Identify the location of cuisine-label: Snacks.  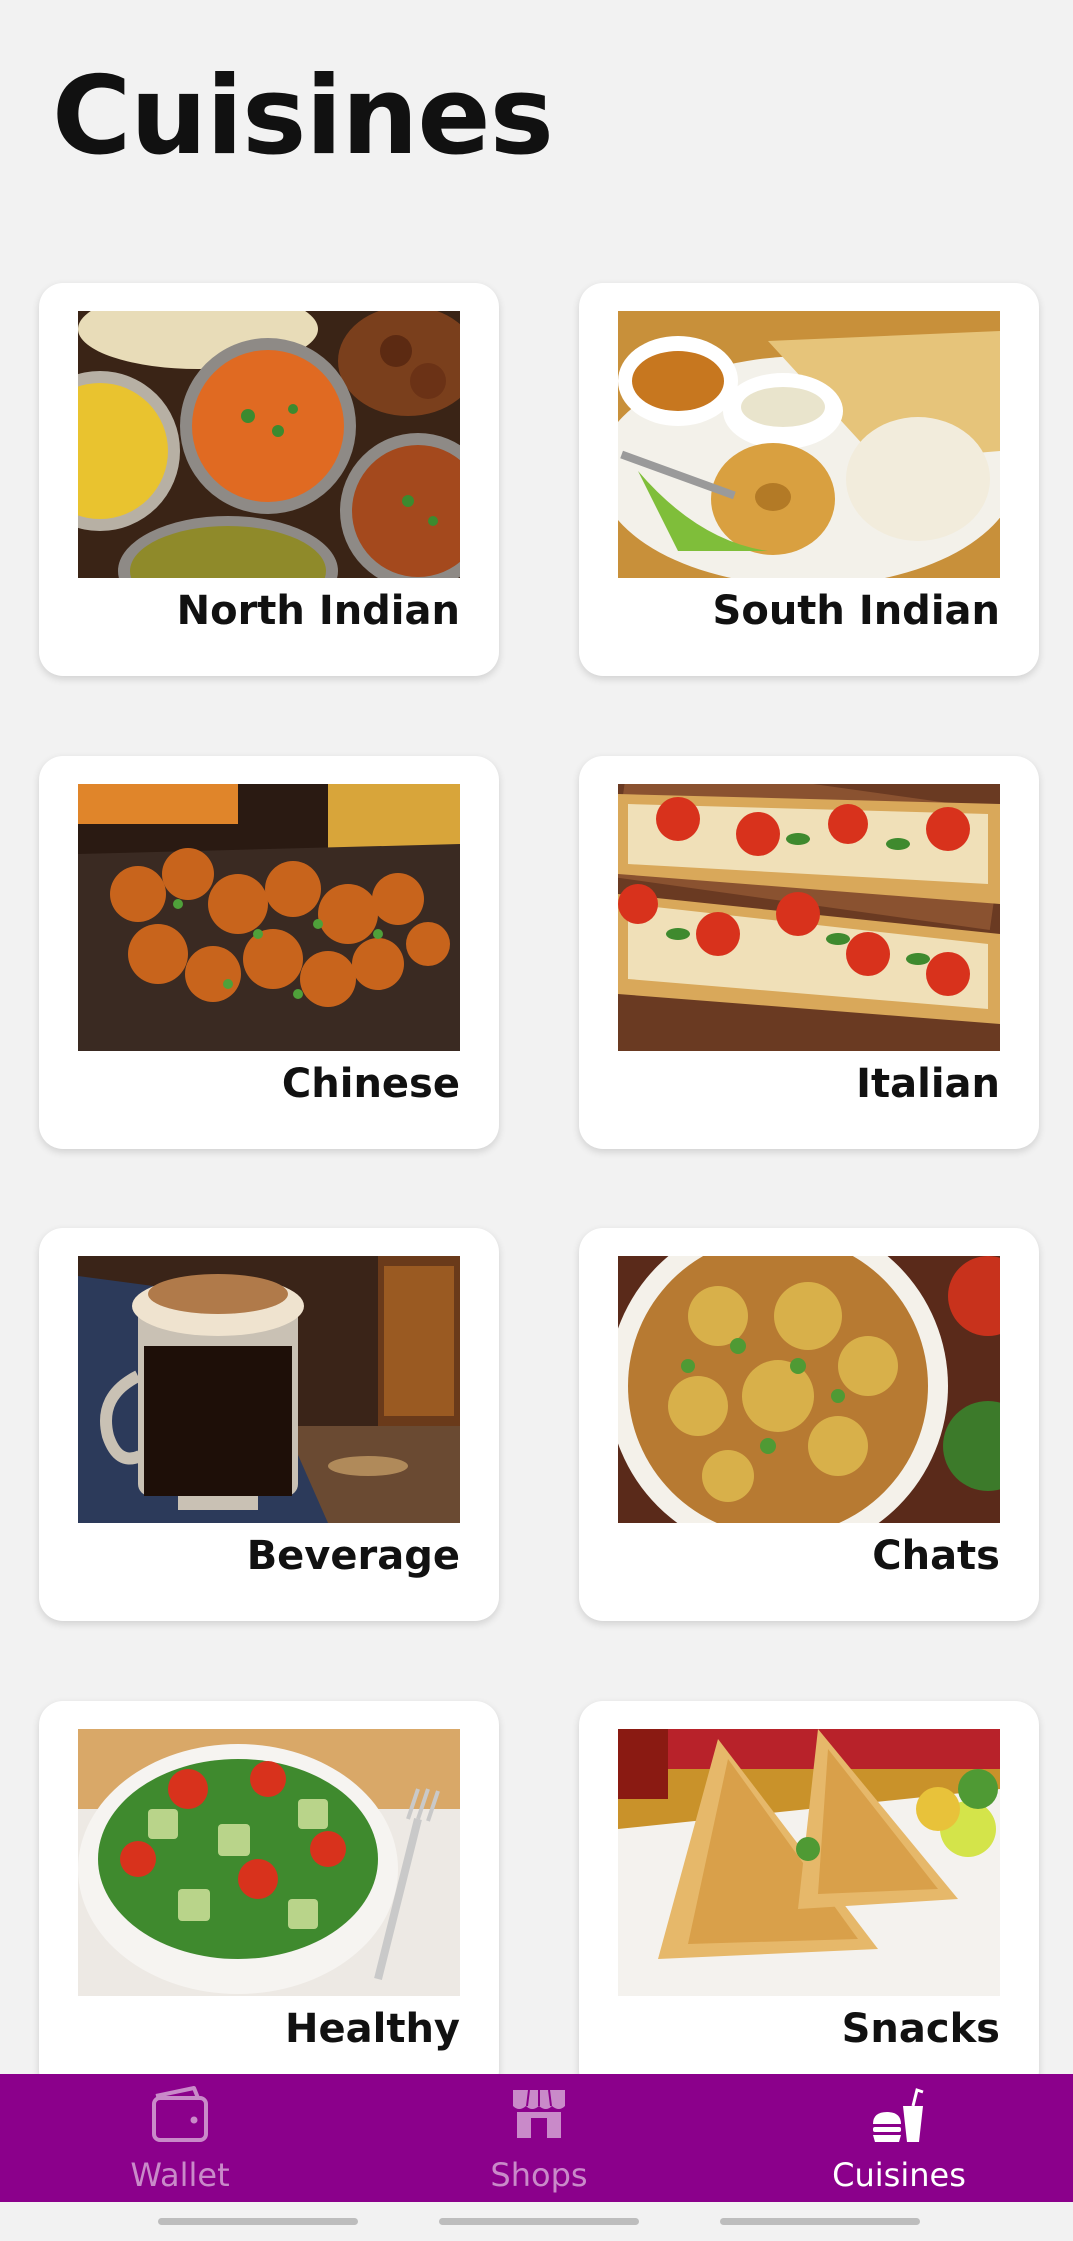
(920, 2029).